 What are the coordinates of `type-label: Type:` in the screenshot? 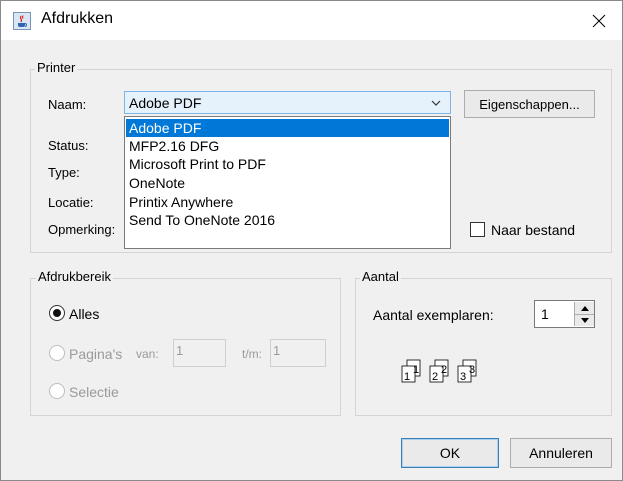 It's located at (64, 172).